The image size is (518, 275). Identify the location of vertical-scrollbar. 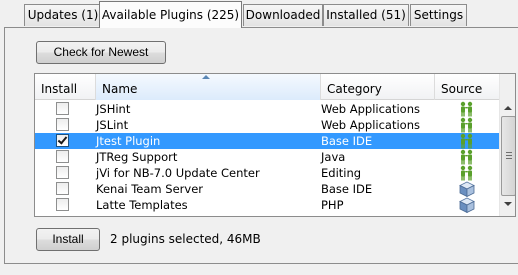
(507, 145).